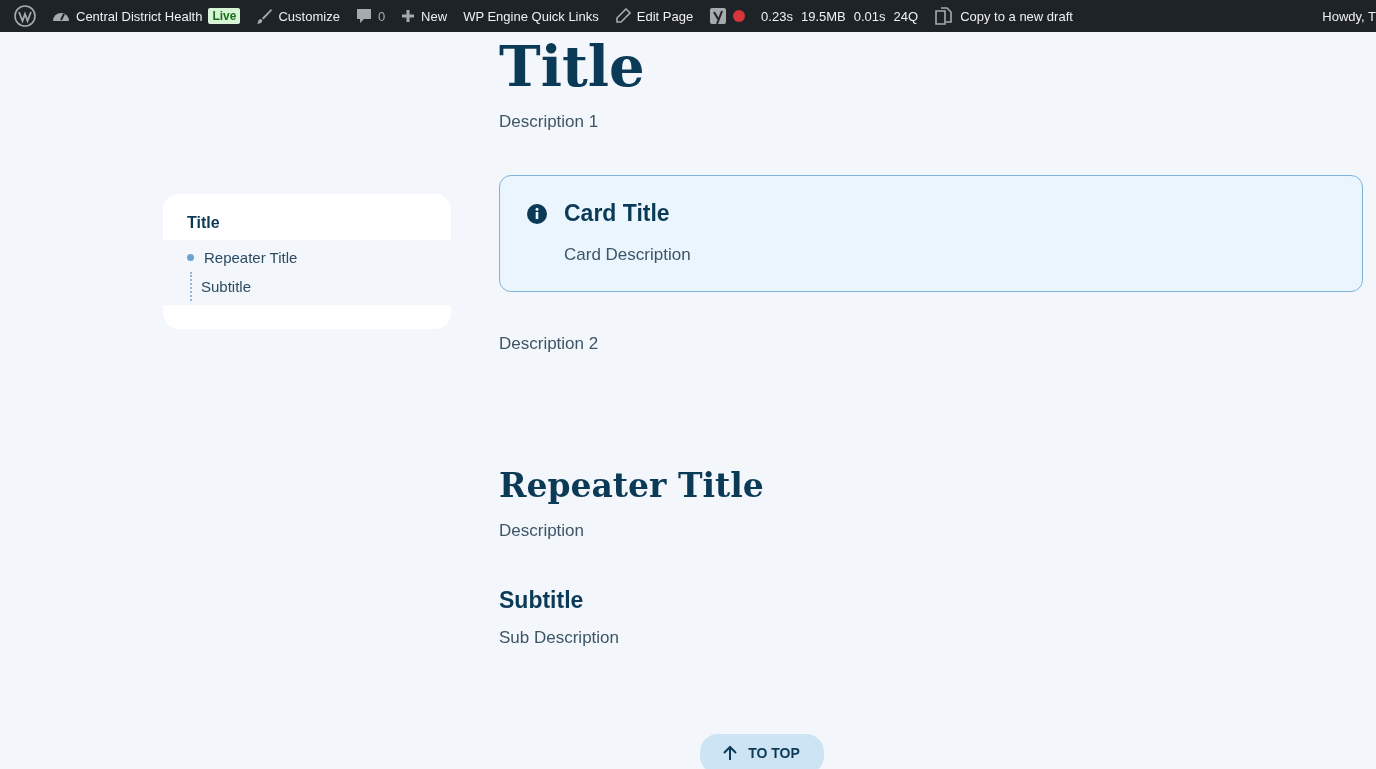  I want to click on query-monitor-stat: 24Q, so click(906, 16).